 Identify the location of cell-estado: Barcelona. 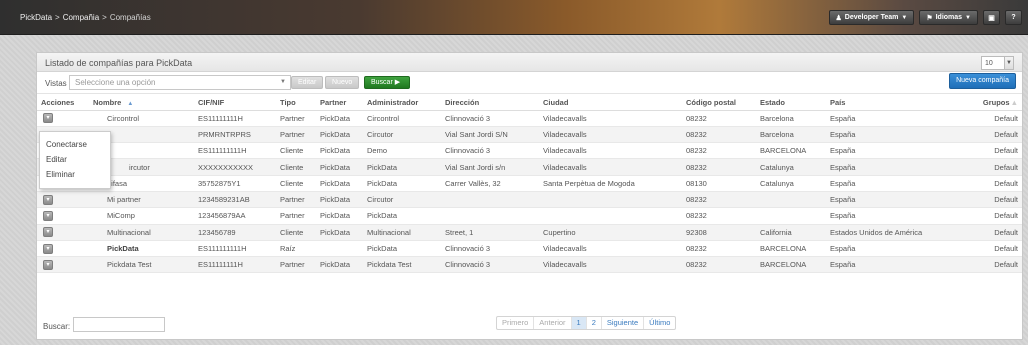
(791, 135).